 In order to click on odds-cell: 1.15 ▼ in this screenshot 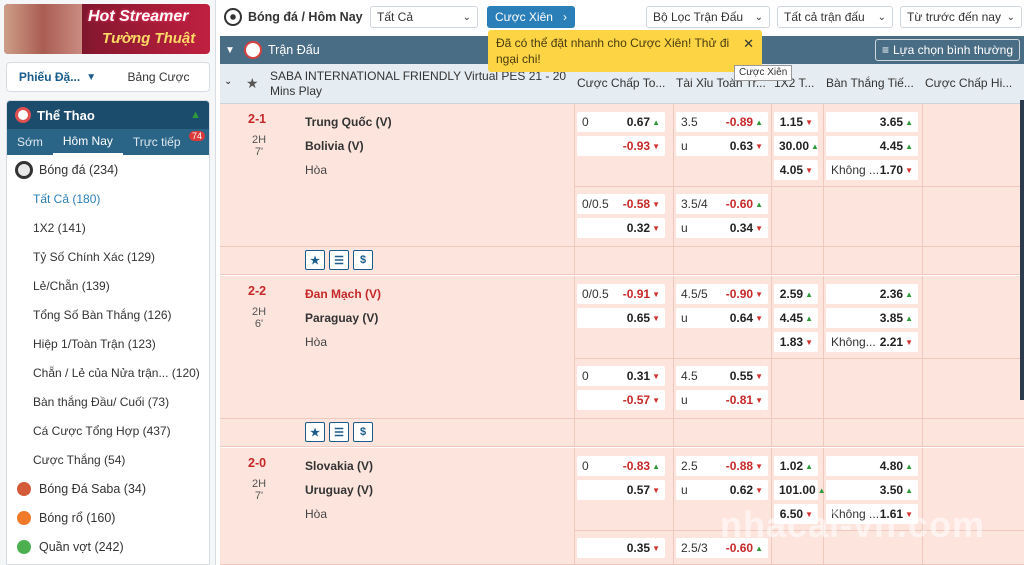, I will do `click(796, 122)`.